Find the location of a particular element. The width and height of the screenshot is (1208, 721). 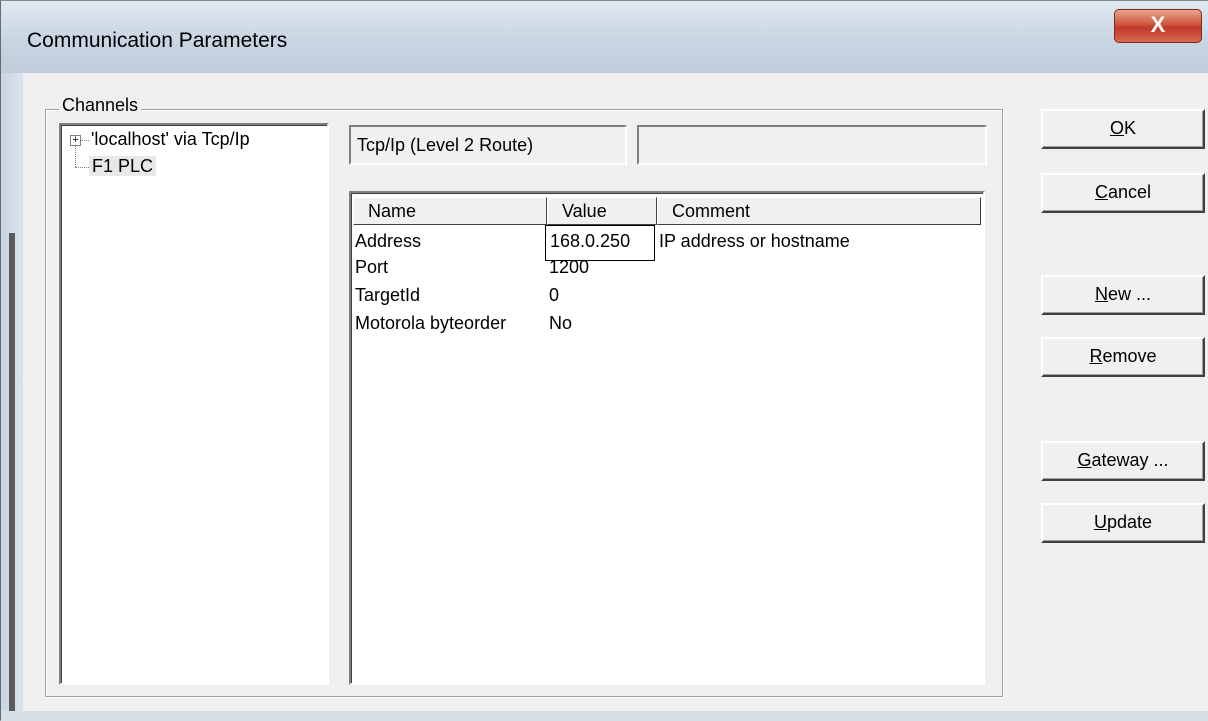

column-header-name: Name is located at coordinates (450, 211).